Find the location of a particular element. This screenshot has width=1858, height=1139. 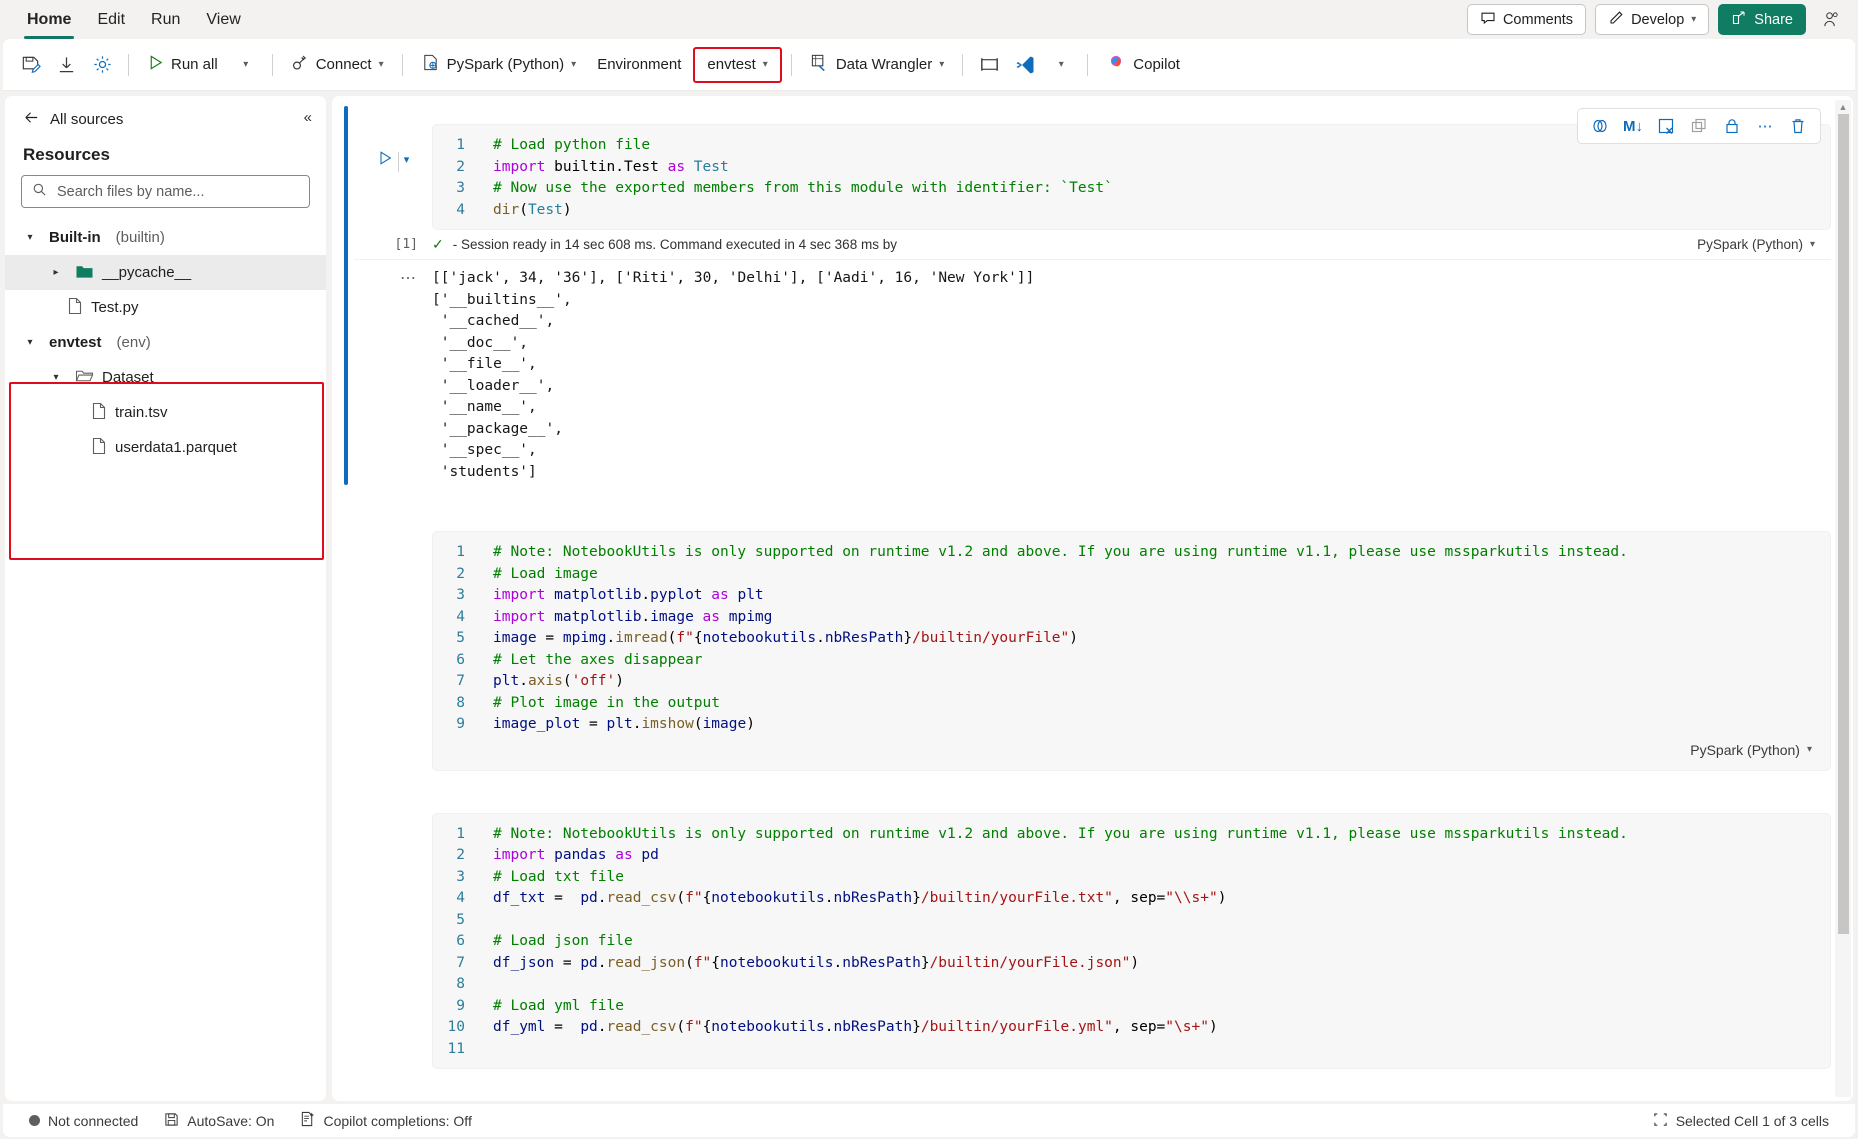

ribbon-tab-edit: Edit is located at coordinates (111, 20).